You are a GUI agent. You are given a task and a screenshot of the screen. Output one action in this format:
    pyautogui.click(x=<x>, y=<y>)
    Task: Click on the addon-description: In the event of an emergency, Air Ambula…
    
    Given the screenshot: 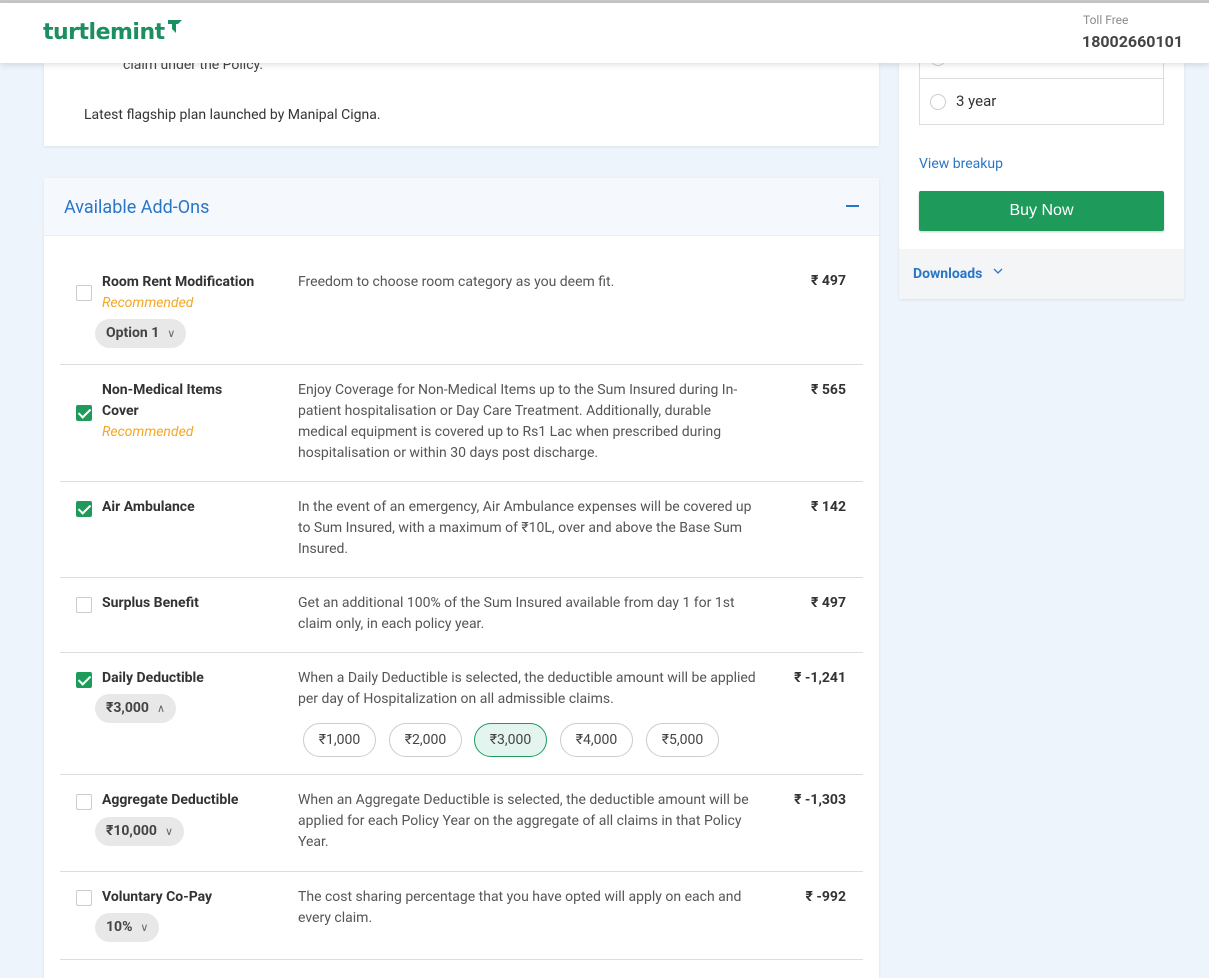 What is the action you would take?
    pyautogui.click(x=525, y=528)
    